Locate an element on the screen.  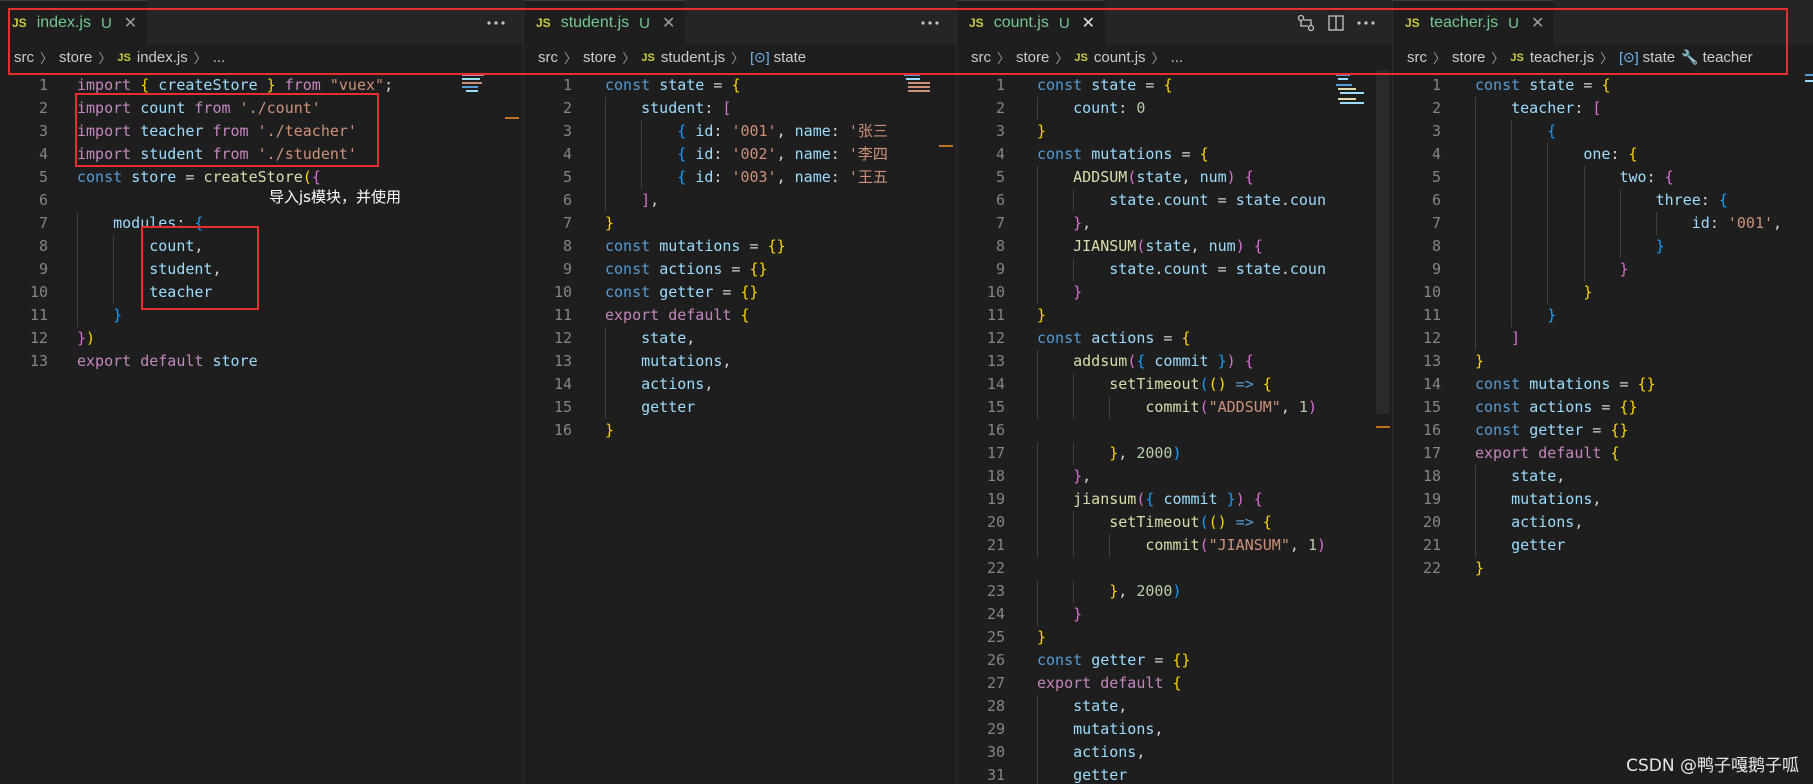
code-line: 13} is located at coordinates (1603, 361).